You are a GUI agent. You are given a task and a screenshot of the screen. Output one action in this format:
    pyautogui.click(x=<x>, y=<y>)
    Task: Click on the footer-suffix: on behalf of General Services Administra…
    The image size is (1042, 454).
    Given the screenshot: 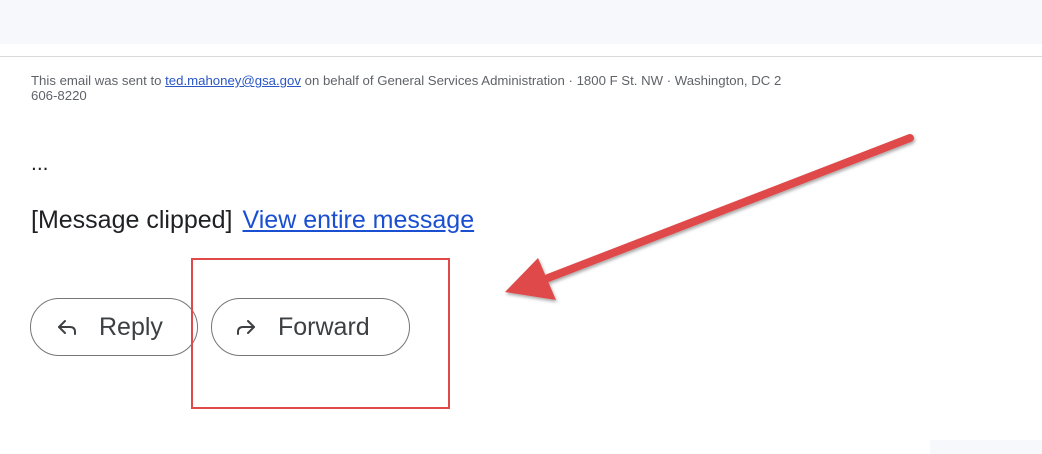 What is the action you would take?
    pyautogui.click(x=541, y=80)
    